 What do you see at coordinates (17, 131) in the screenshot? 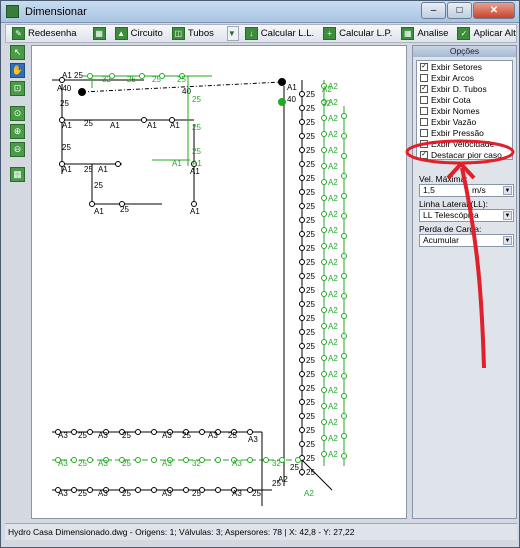
I see `zoom-in-icon: ⊕` at bounding box center [17, 131].